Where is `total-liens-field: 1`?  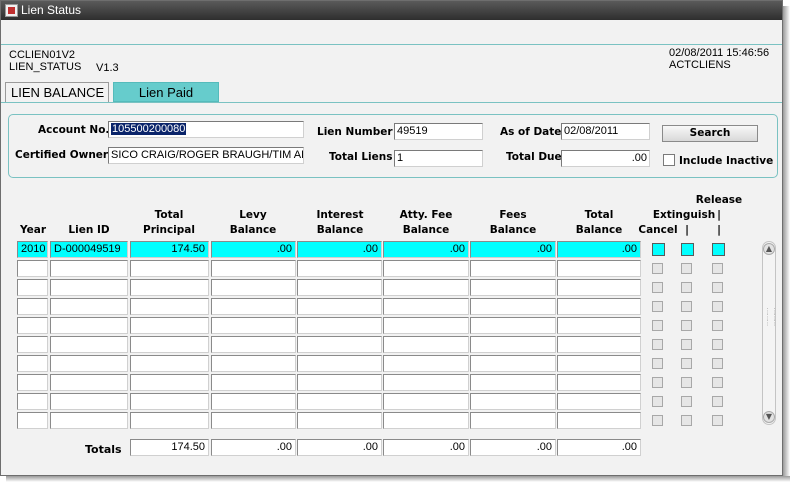 total-liens-field: 1 is located at coordinates (438, 158).